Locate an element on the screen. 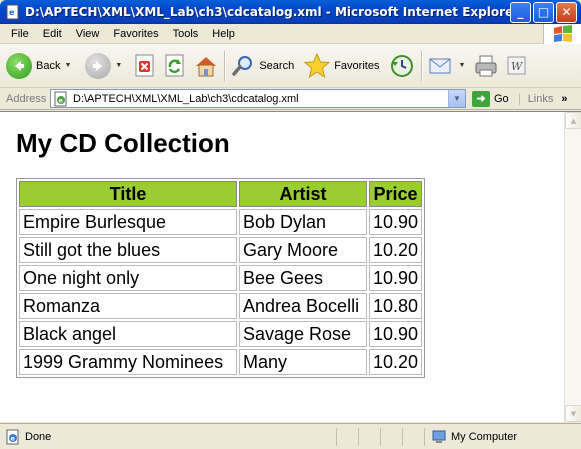  cell-artist: Andrea Bocelli is located at coordinates (303, 306).